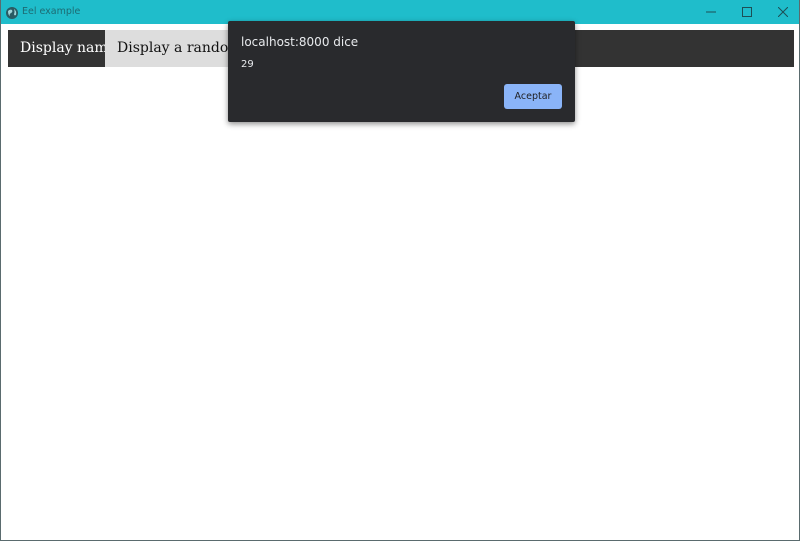 The width and height of the screenshot is (800, 541). What do you see at coordinates (170, 48) in the screenshot?
I see `tab-display-random-number: Display a random number` at bounding box center [170, 48].